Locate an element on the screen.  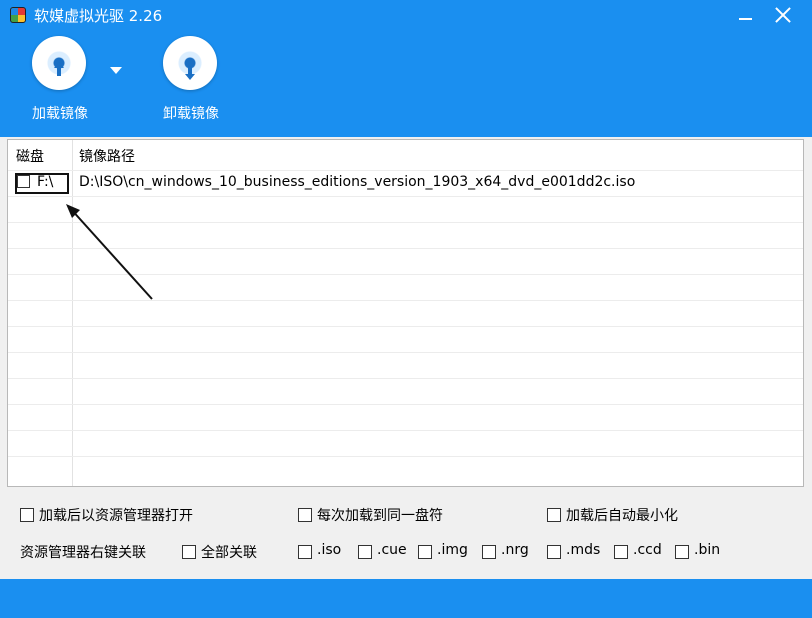
mount-image-button: 加载镜像 is located at coordinates (60, 81).